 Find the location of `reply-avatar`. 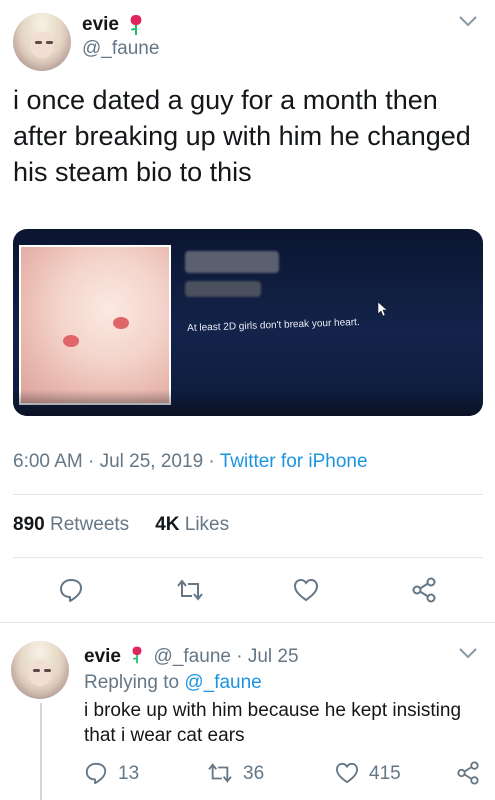

reply-avatar is located at coordinates (40, 670).